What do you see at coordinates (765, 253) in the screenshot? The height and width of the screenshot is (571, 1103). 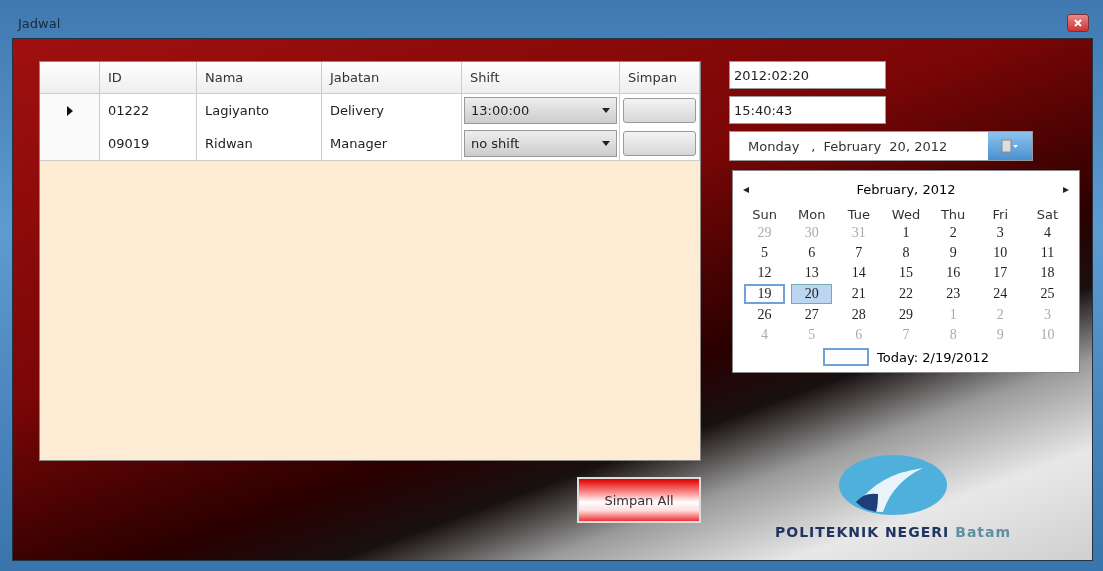 I see `calendar-day: 5` at bounding box center [765, 253].